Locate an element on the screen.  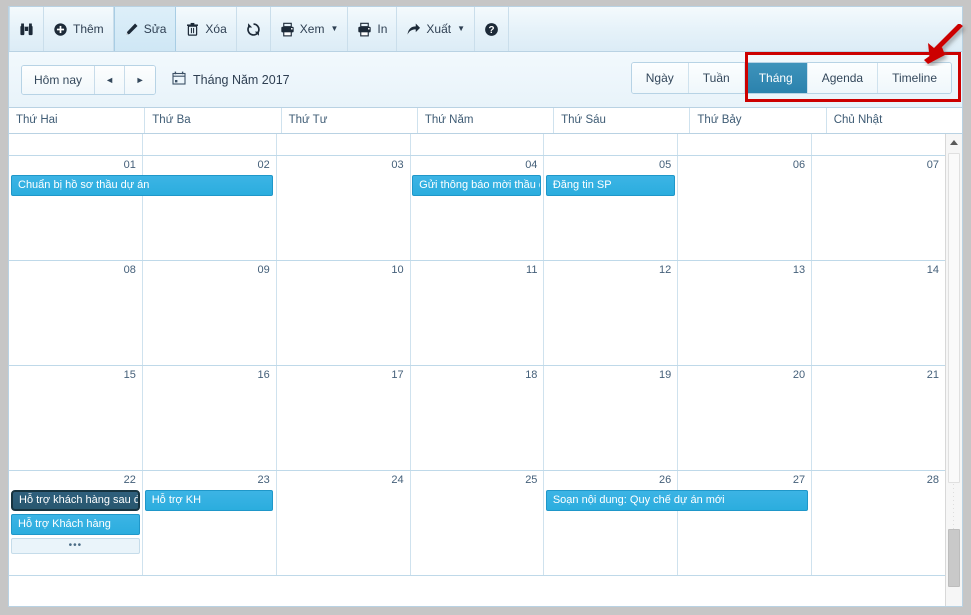
day-number: 22 is located at coordinates (129, 480).